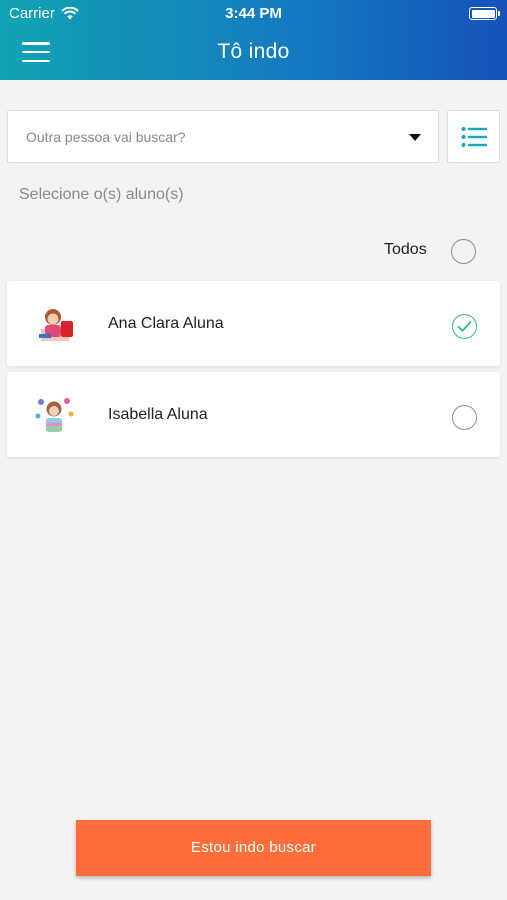 Image resolution: width=507 pixels, height=900 pixels. Describe the element at coordinates (101, 194) in the screenshot. I see `section-label: Selecione o(s) aluno(s)` at that location.